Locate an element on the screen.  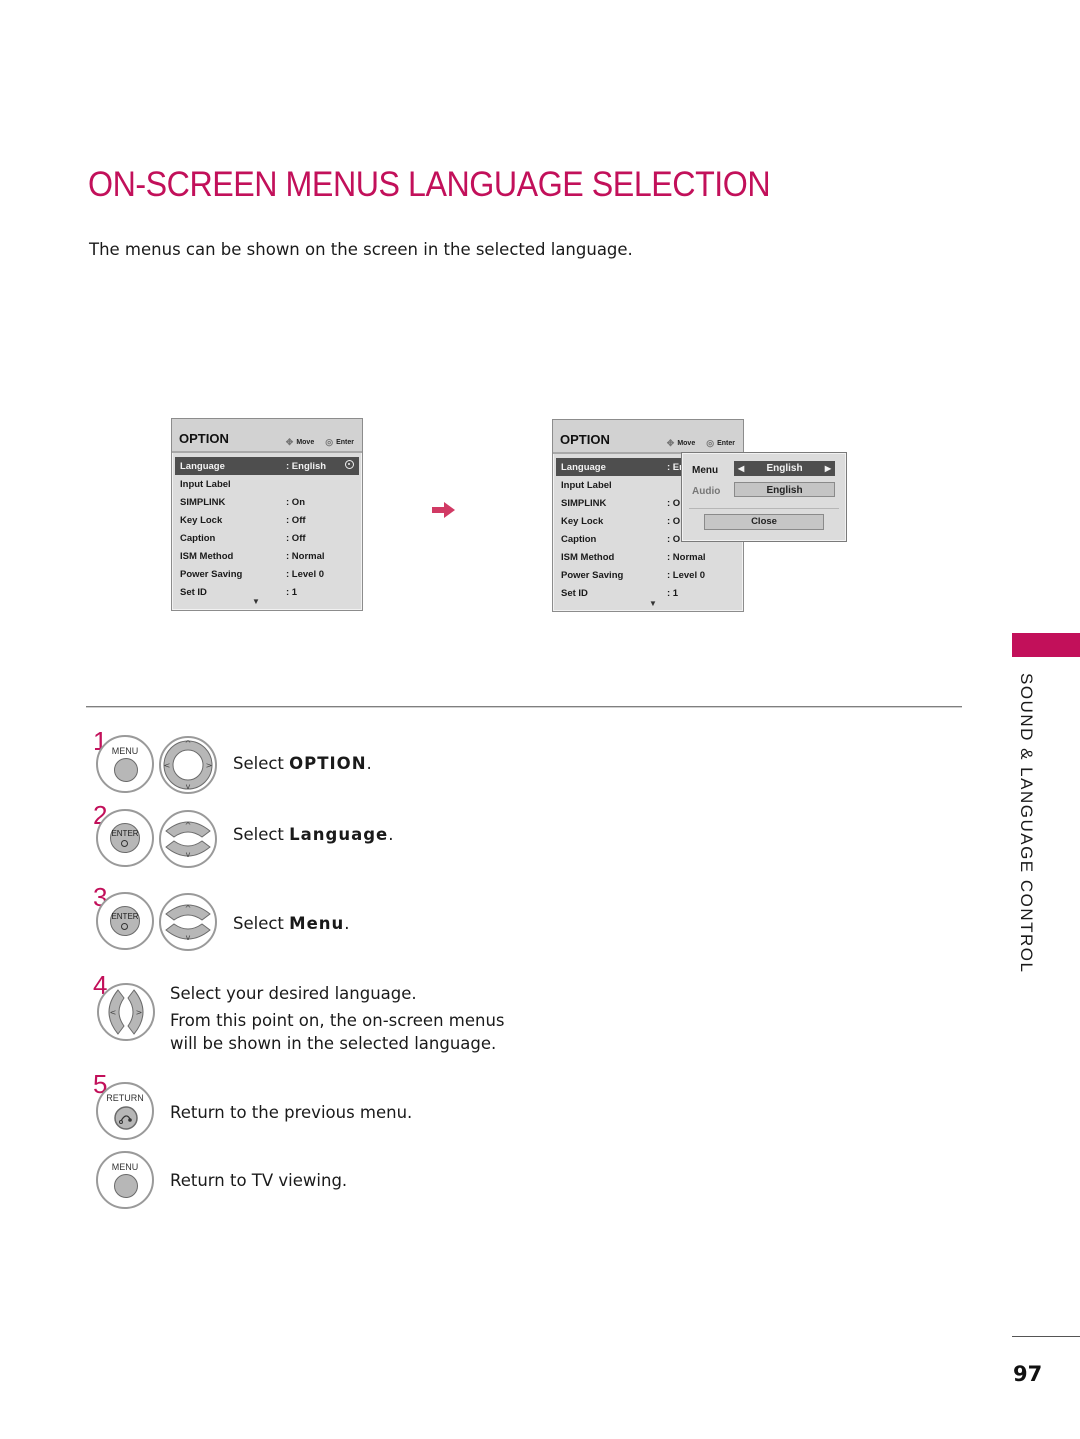
section-label: SOUND & LANGUAGE CONTROL is located at coordinates (1026, 823).